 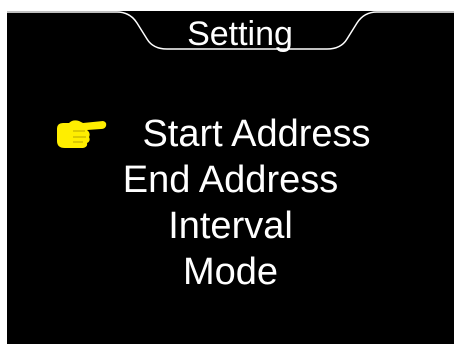 I want to click on page-title: Setting, so click(x=240, y=34).